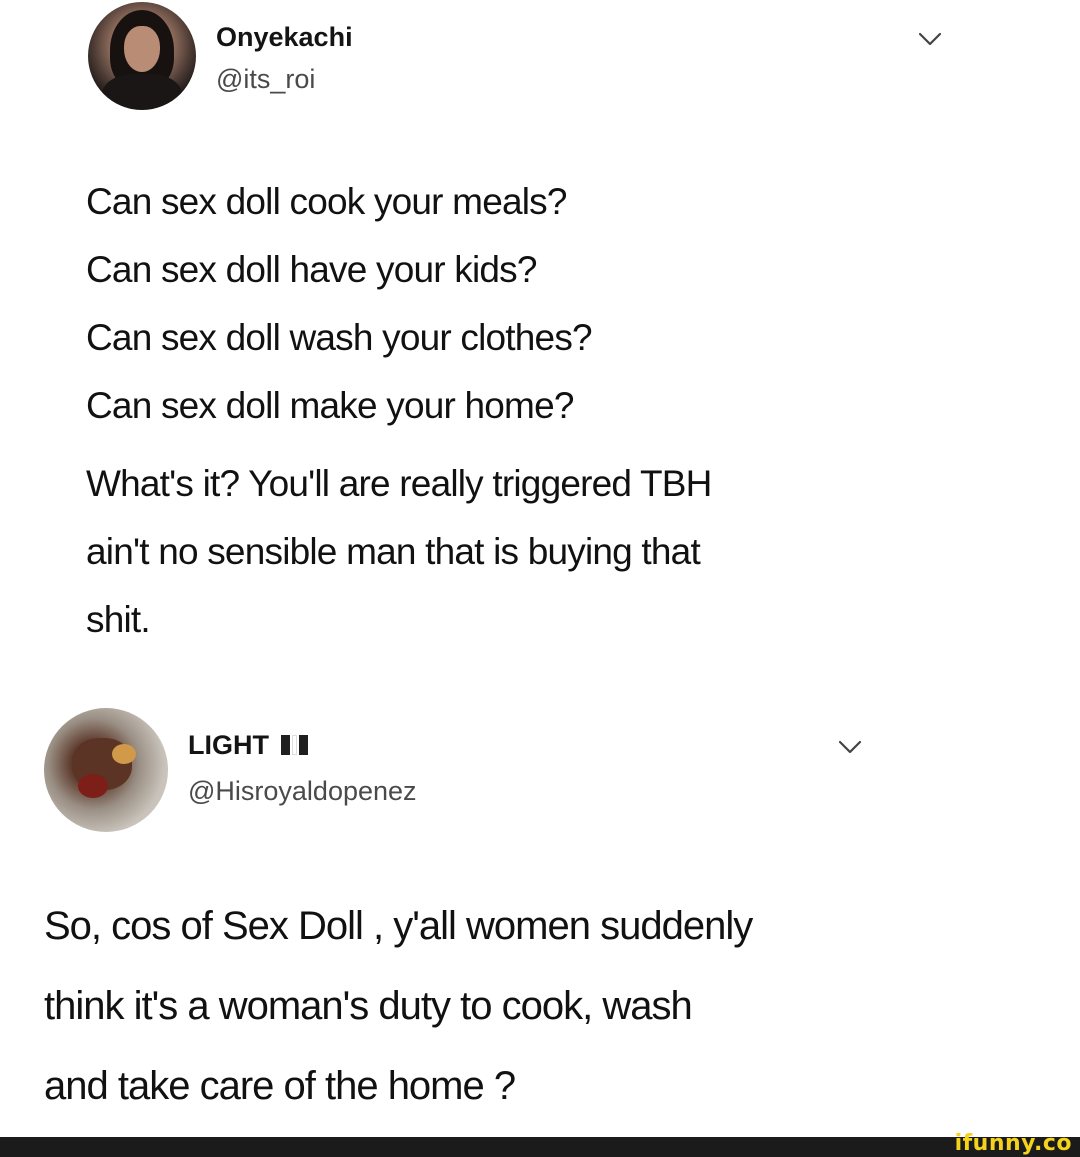  I want to click on tweet-text-line: and take care of the home ?, so click(280, 1086).